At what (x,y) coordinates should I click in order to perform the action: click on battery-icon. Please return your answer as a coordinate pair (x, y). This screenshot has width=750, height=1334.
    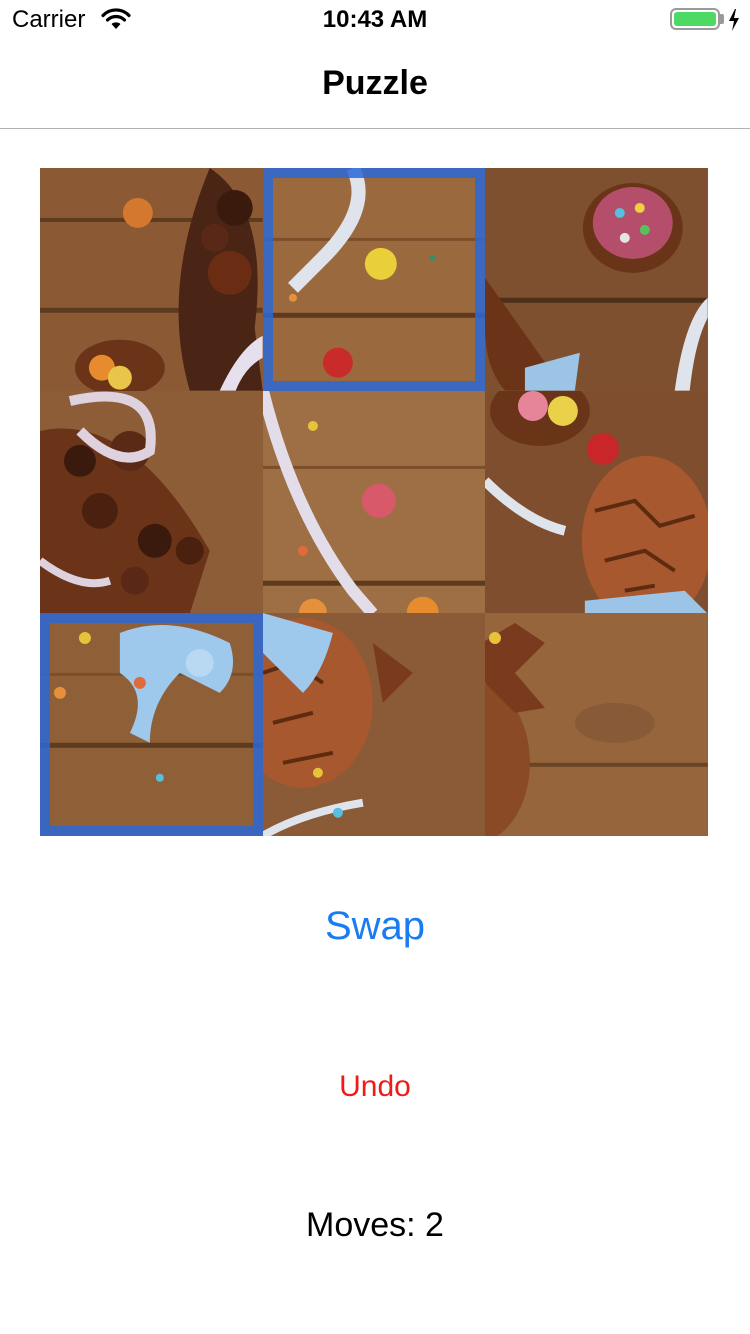
    Looking at the image, I should click on (695, 19).